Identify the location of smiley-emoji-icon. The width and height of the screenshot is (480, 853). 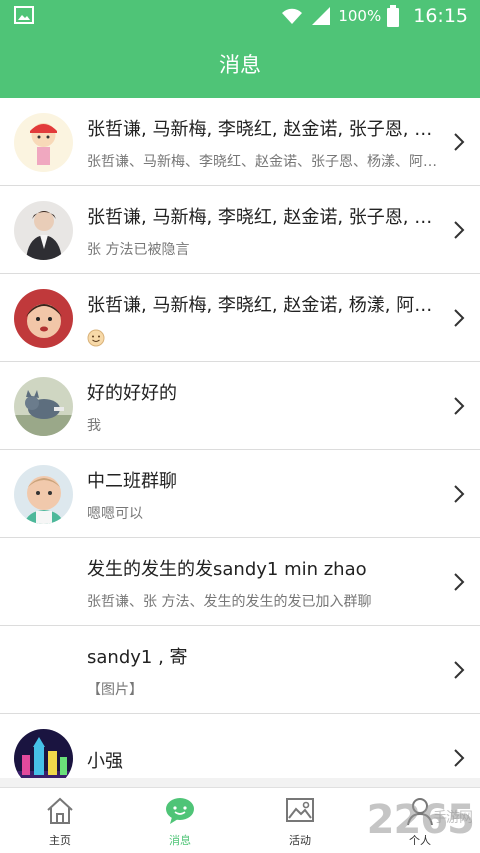
(96, 338).